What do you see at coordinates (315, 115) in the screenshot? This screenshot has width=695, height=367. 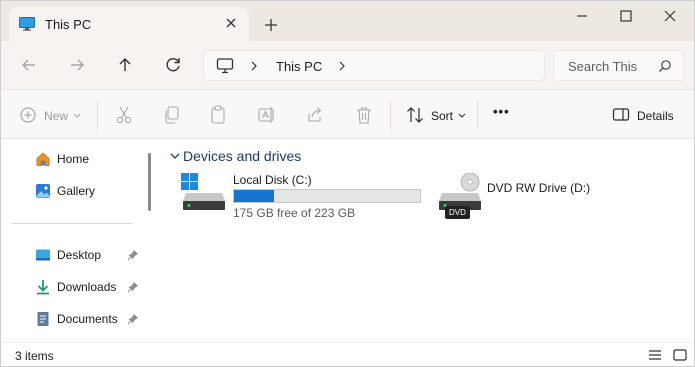 I see `share-icon` at bounding box center [315, 115].